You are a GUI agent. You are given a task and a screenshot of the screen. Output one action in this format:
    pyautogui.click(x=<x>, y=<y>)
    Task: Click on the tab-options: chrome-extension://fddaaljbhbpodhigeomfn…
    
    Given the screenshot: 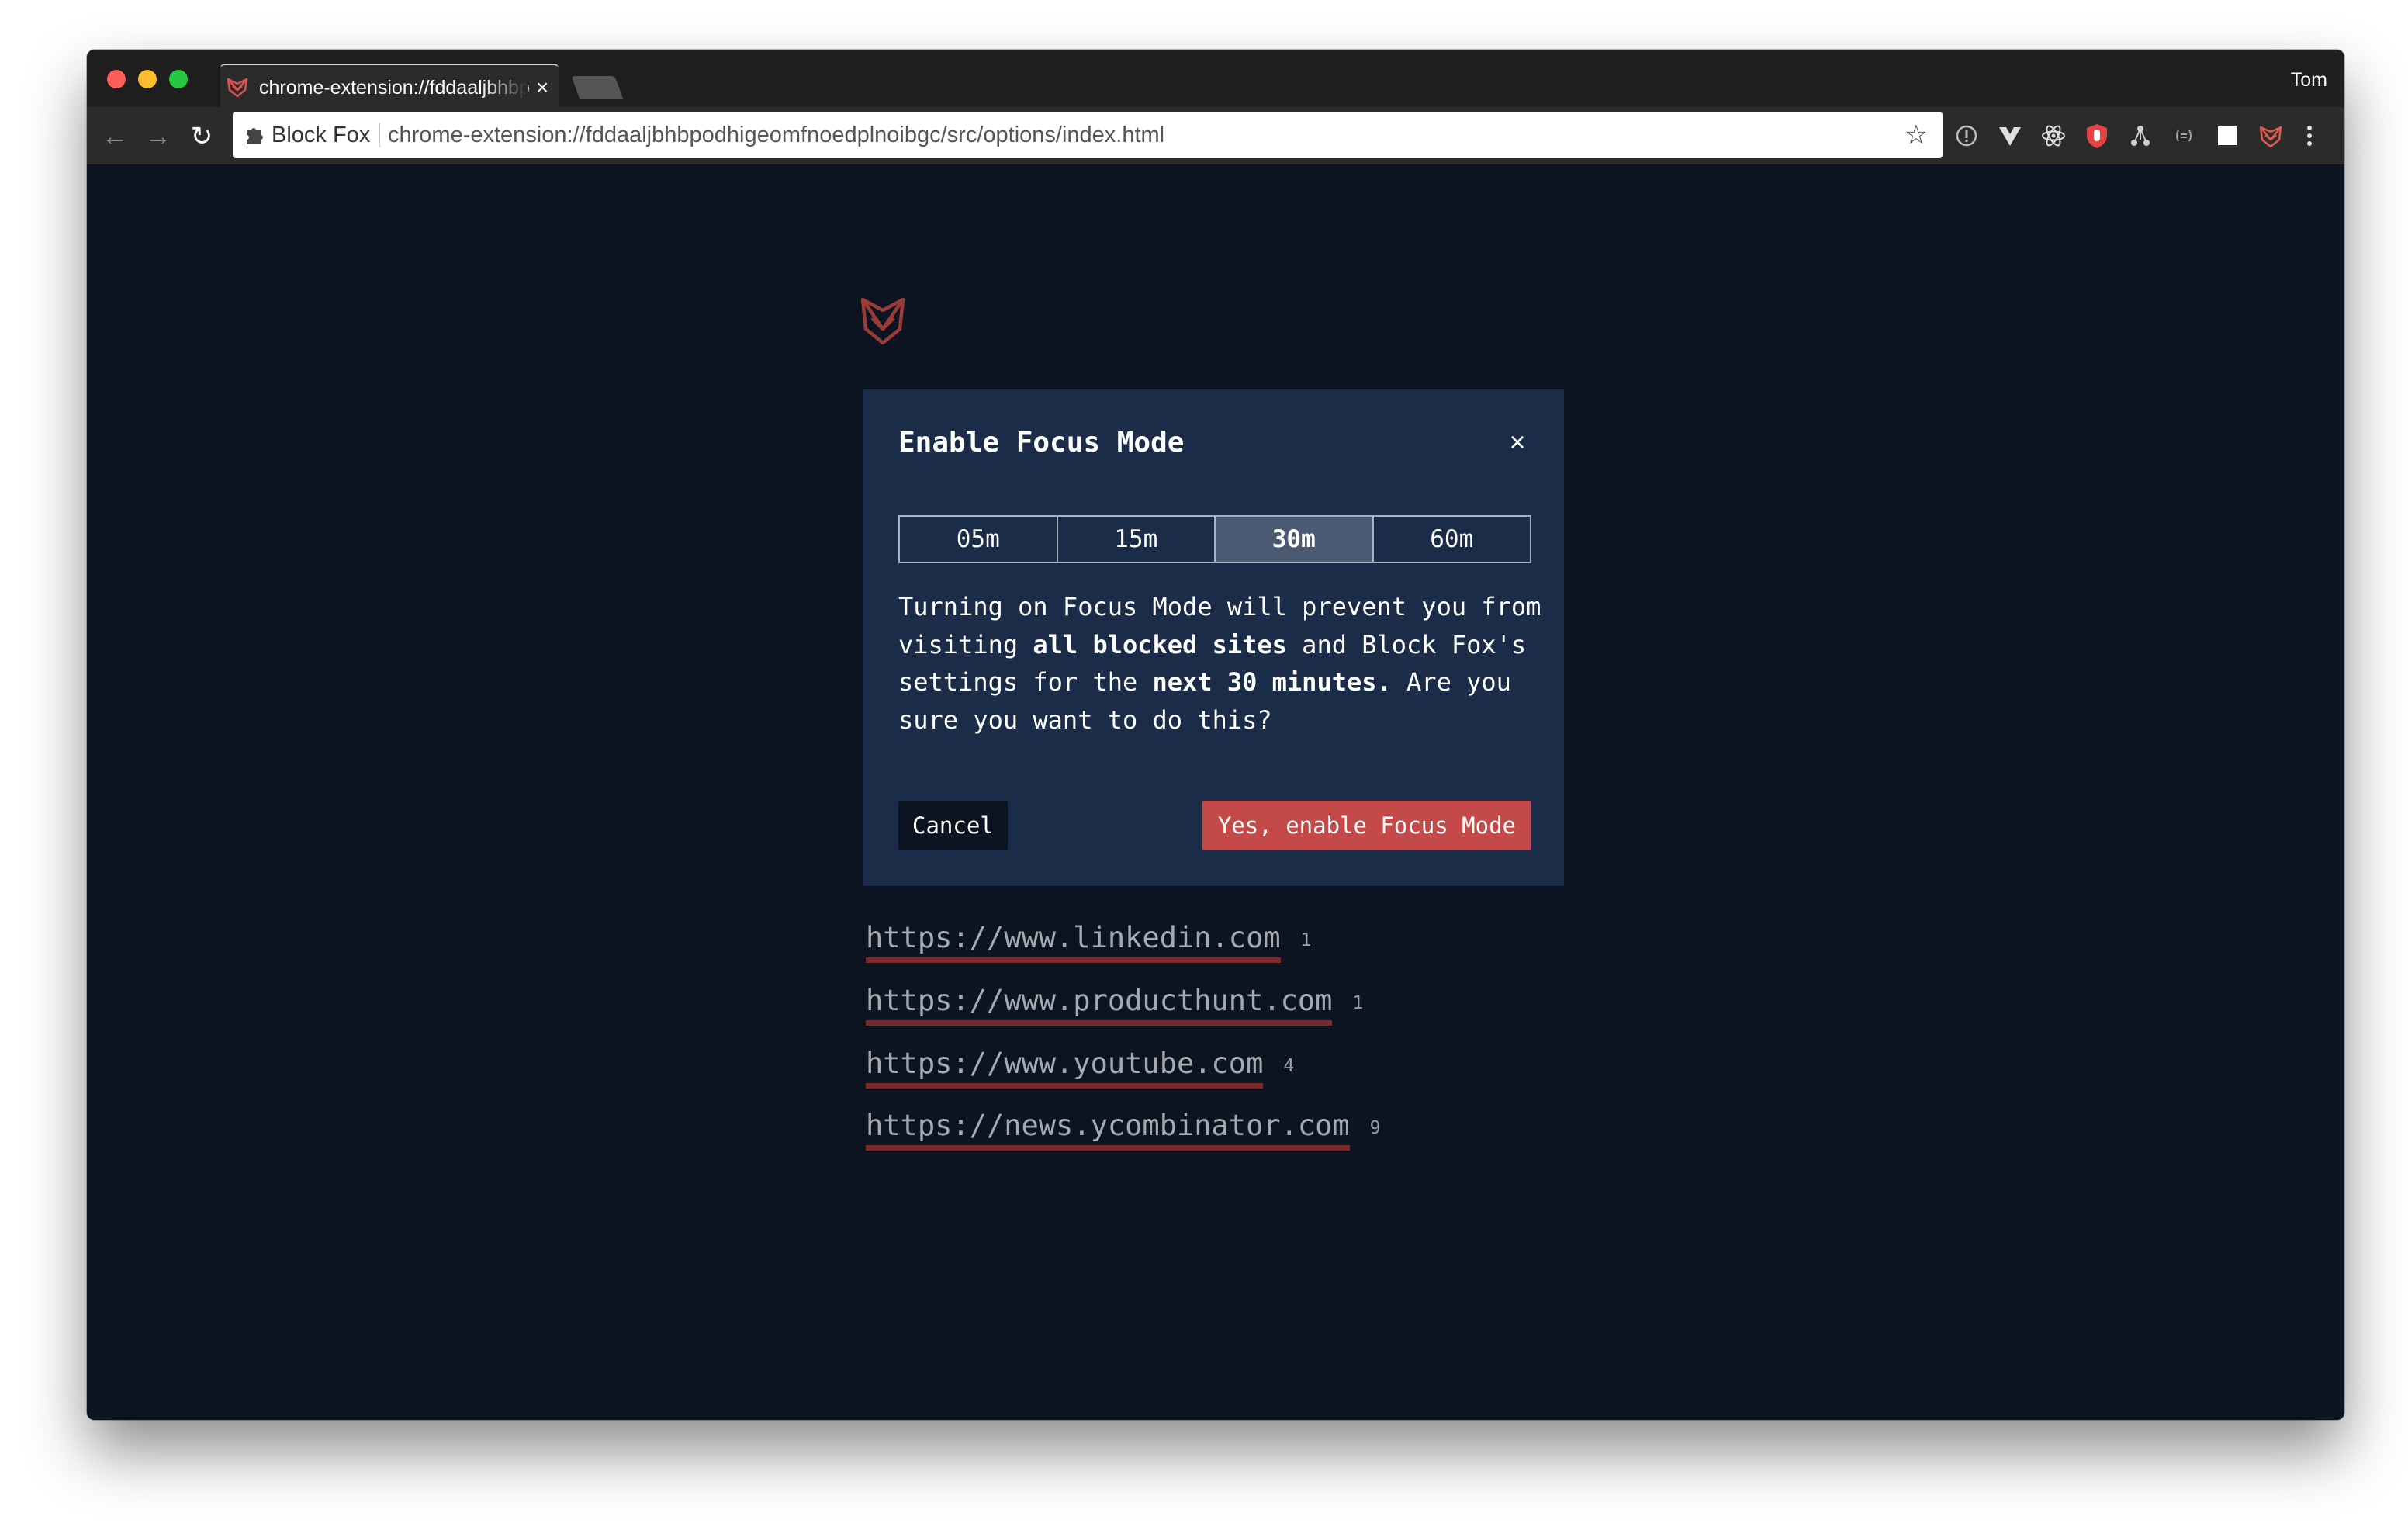 What is the action you would take?
    pyautogui.click(x=389, y=85)
    